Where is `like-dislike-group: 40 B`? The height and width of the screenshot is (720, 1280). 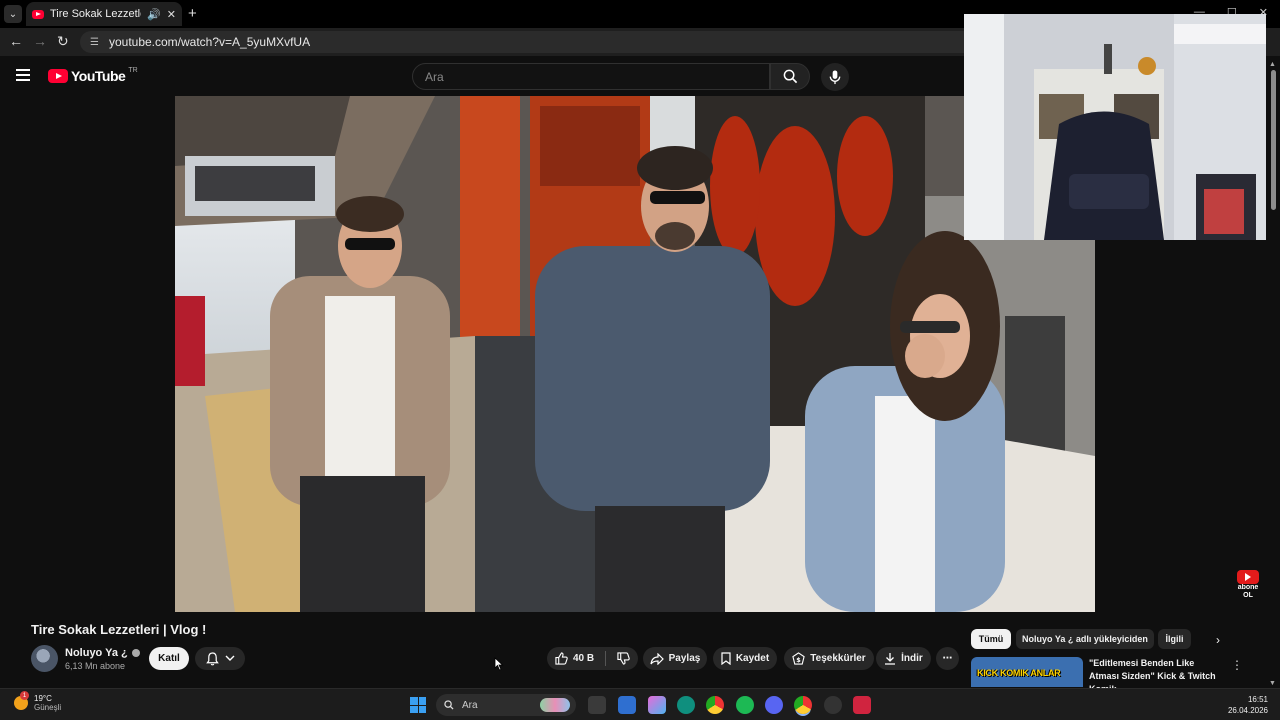
like-dislike-group: 40 B is located at coordinates (592, 658).